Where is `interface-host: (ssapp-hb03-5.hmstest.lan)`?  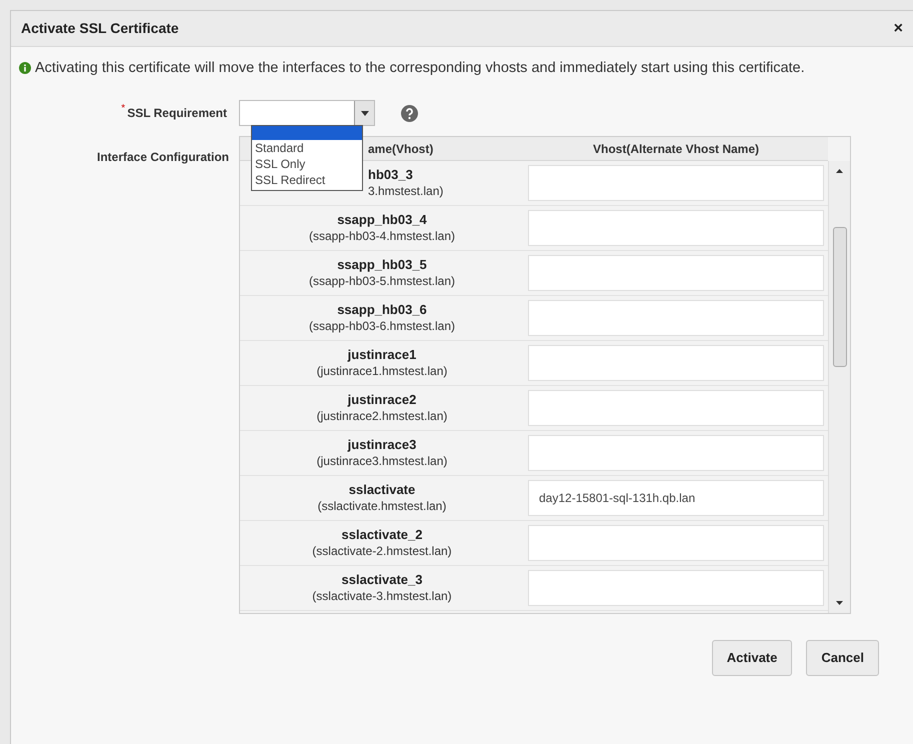
interface-host: (ssapp-hb03-5.hmstest.lan) is located at coordinates (382, 281).